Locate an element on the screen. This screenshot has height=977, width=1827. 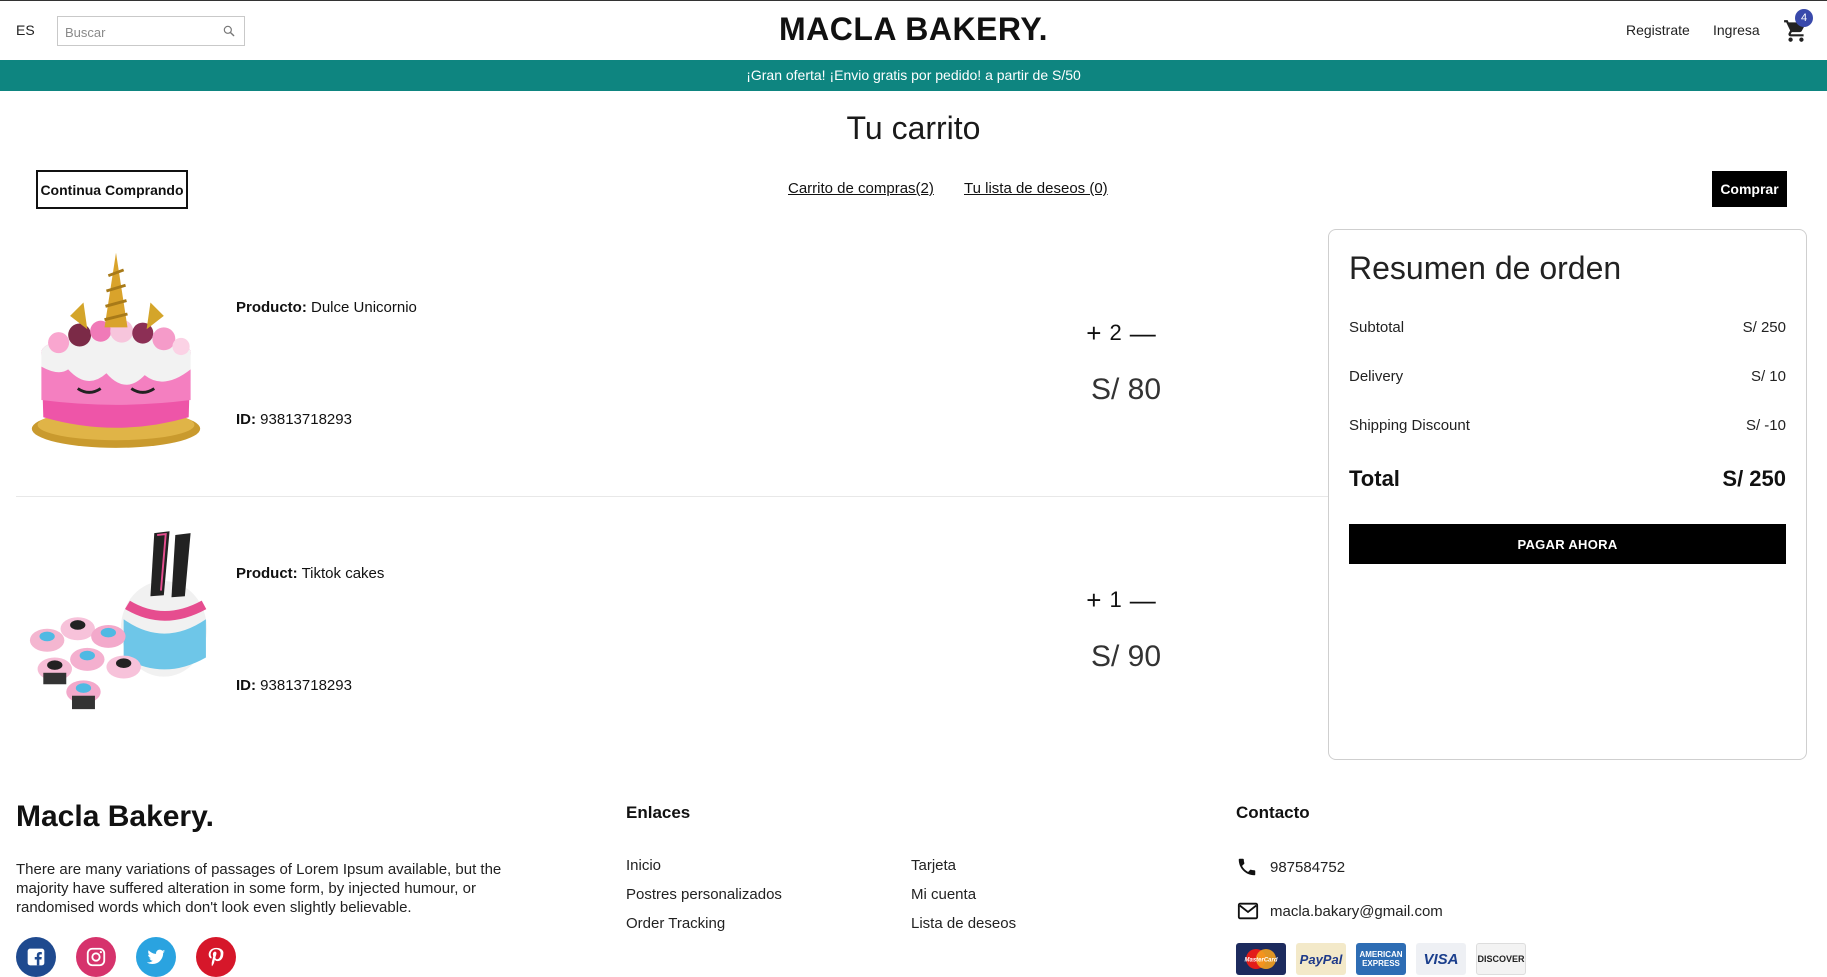
pinterest-link is located at coordinates (216, 957).